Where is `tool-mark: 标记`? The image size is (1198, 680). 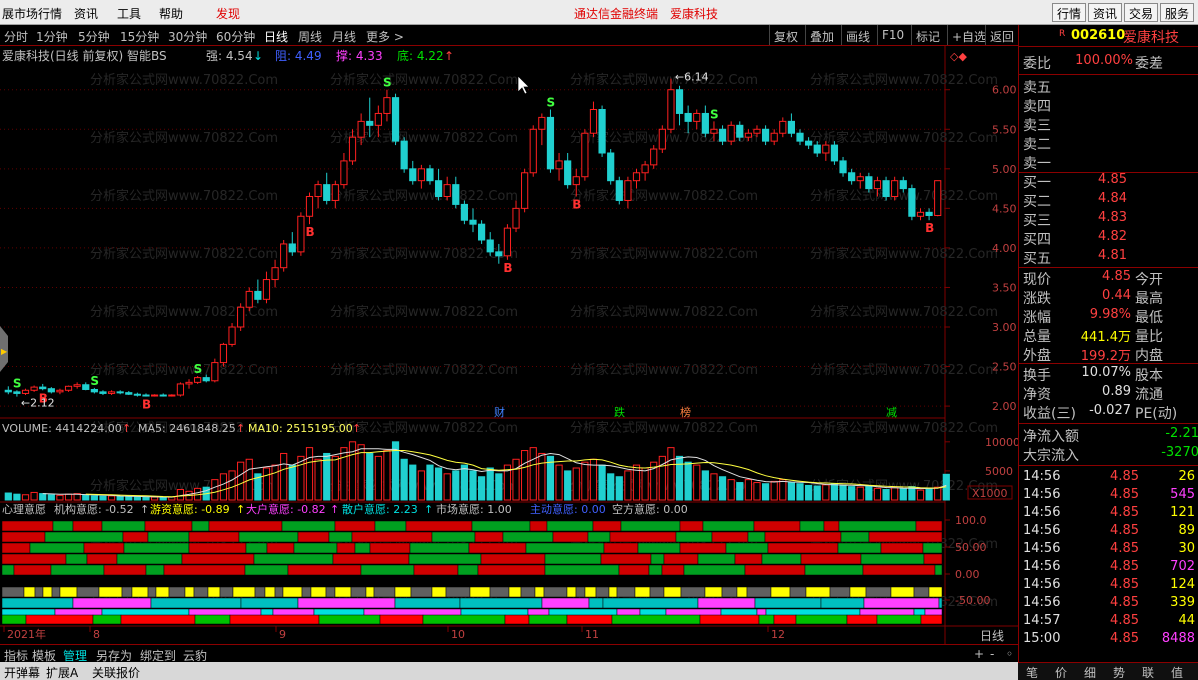
tool-mark: 标记 is located at coordinates (927, 35).